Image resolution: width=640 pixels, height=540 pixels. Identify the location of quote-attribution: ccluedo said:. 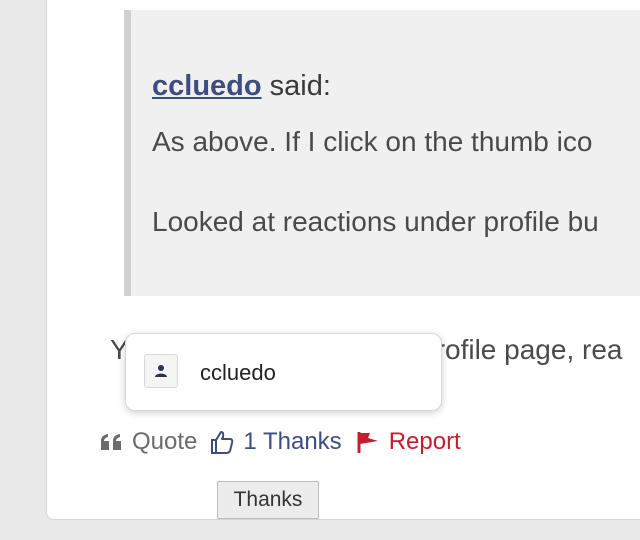
(241, 86).